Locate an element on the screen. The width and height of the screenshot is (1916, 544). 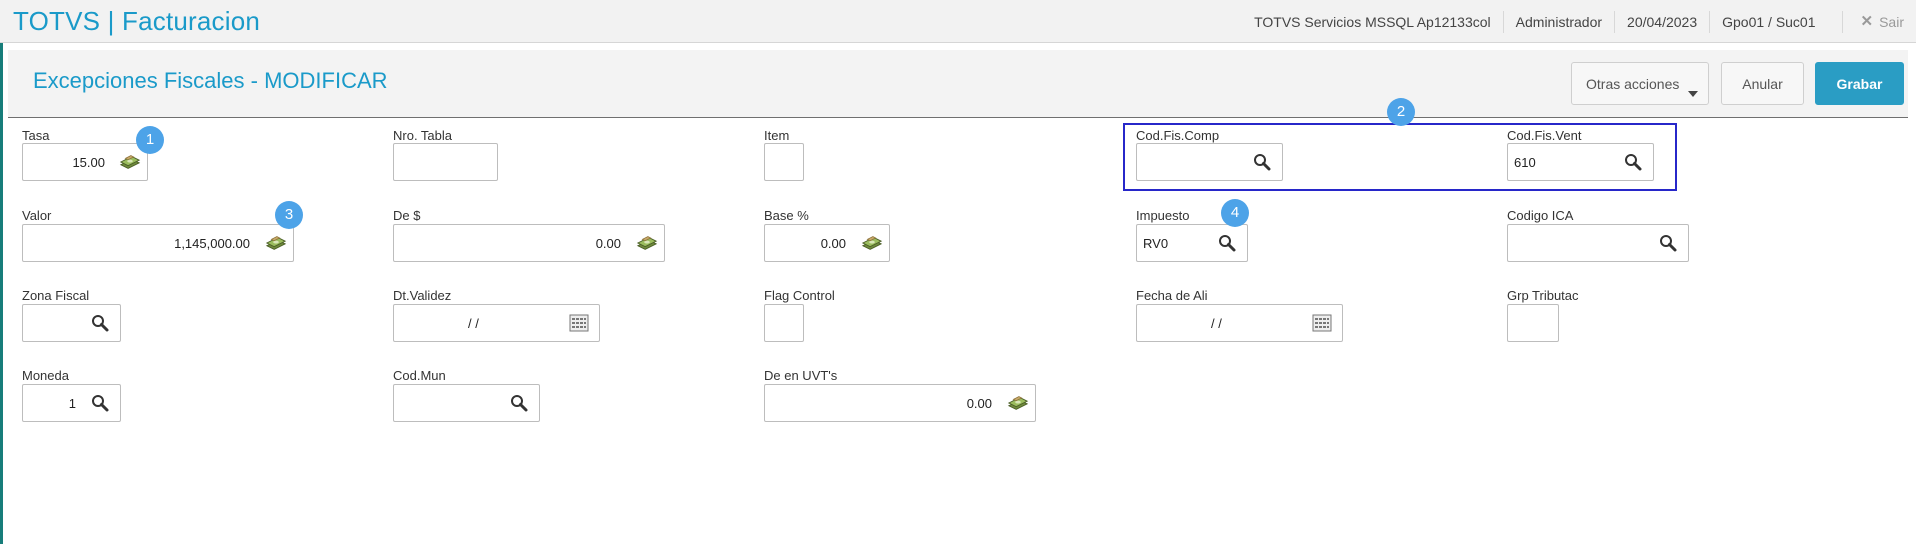
moneda-field: 1 is located at coordinates (71, 403).